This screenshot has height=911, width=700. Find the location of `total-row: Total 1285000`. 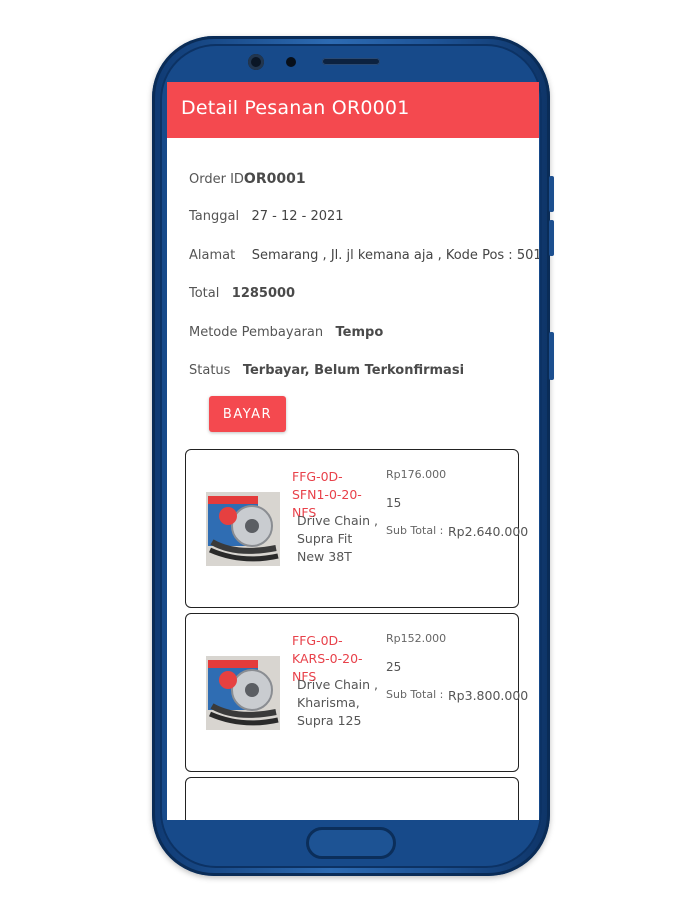

total-row: Total 1285000 is located at coordinates (242, 293).